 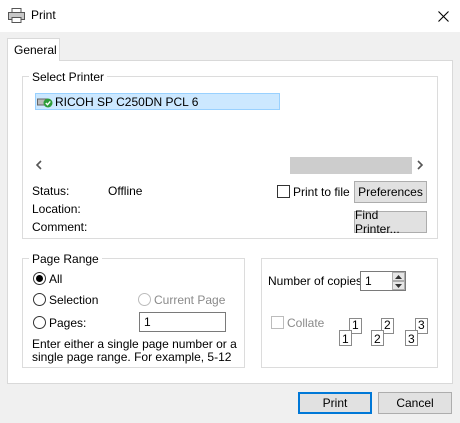 What do you see at coordinates (283, 191) in the screenshot?
I see `print-to-file-checkbox` at bounding box center [283, 191].